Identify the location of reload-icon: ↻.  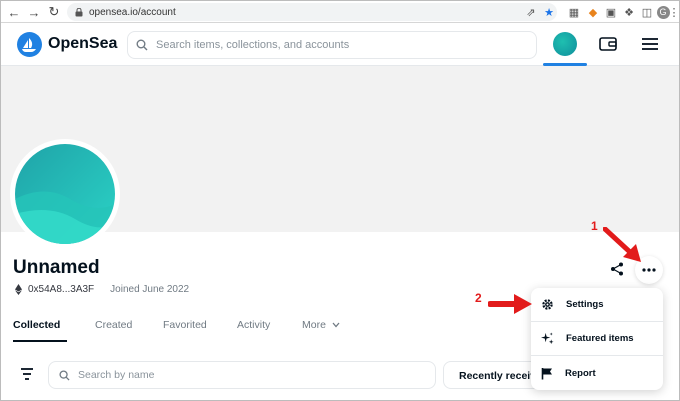
(54, 12).